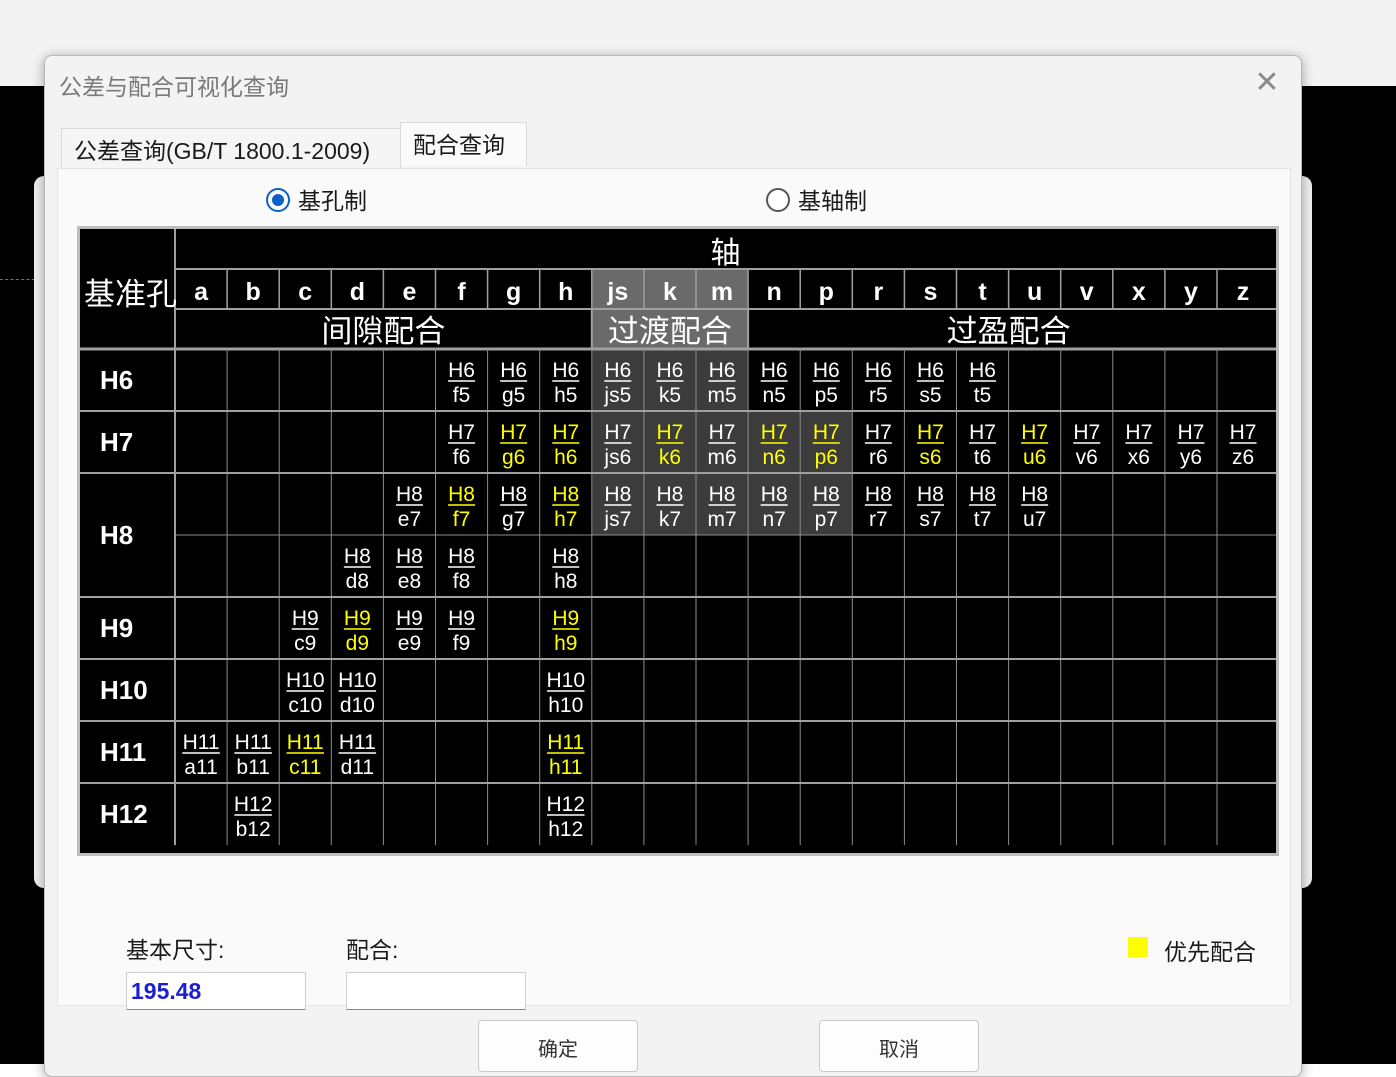  What do you see at coordinates (878, 519) in the screenshot?
I see `fit-shaft-H8-r7: r7` at bounding box center [878, 519].